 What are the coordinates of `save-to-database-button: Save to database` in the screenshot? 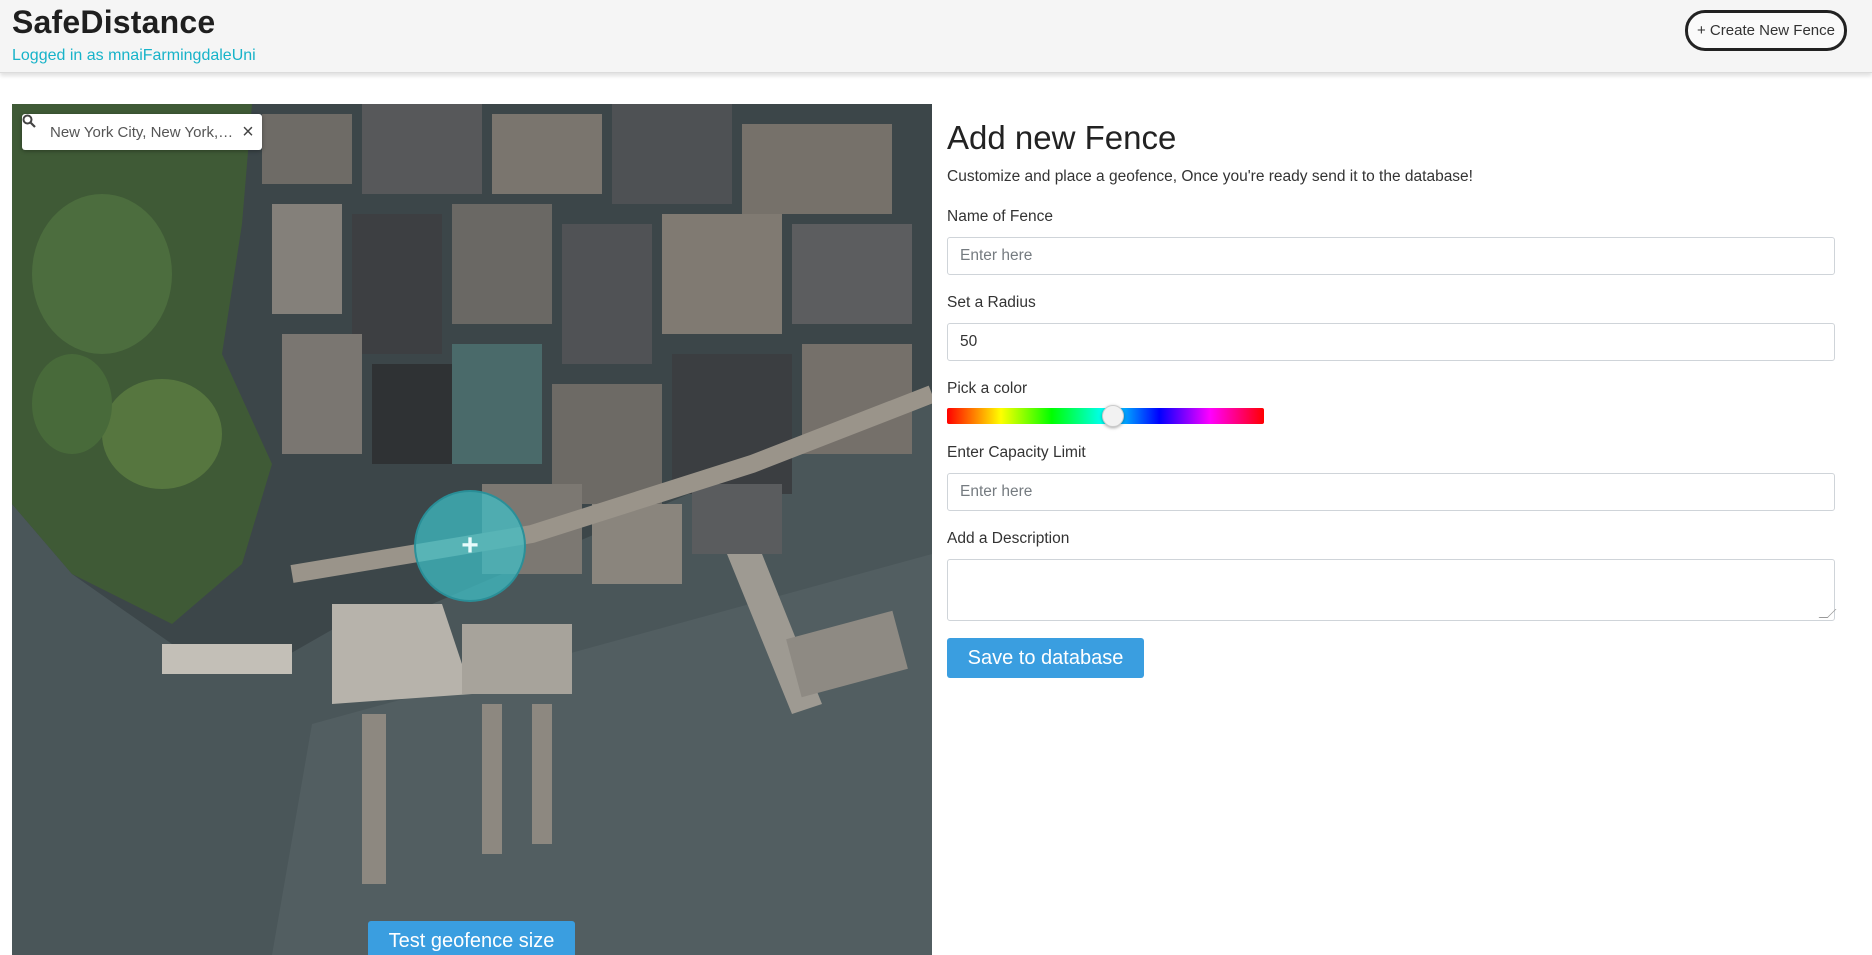 It's located at (1045, 658).